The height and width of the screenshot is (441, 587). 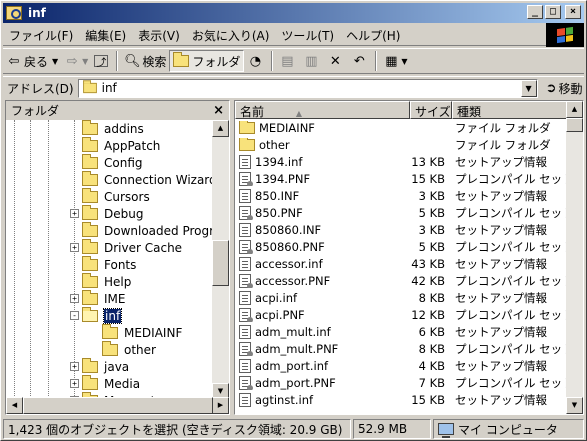 I want to click on file-name: adm_mult.PNF, so click(x=297, y=348).